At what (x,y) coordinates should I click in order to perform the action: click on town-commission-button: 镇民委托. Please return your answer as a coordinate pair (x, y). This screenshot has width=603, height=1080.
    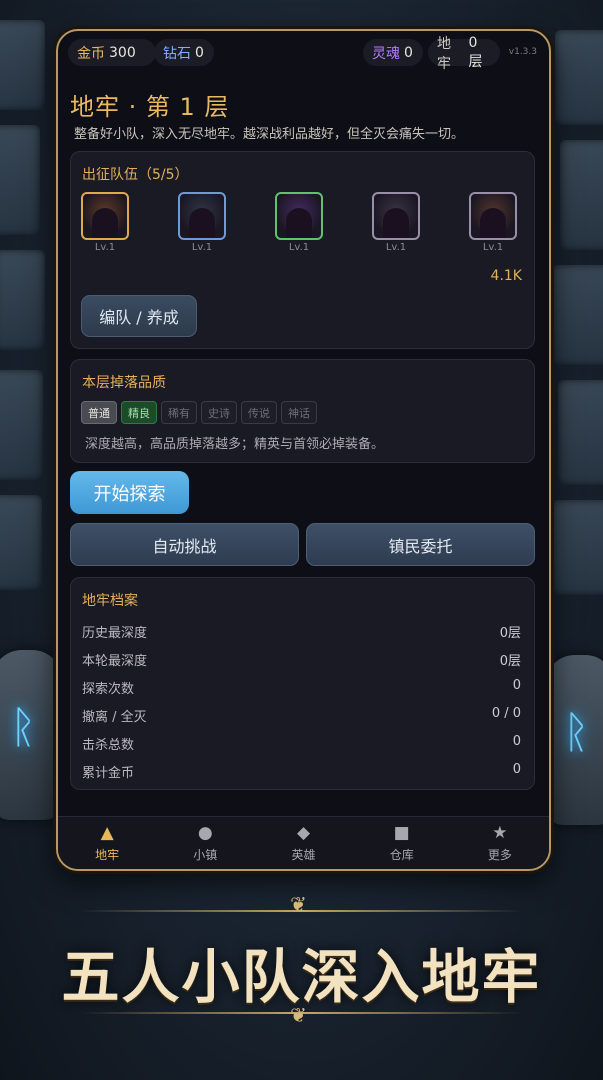
    Looking at the image, I should click on (420, 544).